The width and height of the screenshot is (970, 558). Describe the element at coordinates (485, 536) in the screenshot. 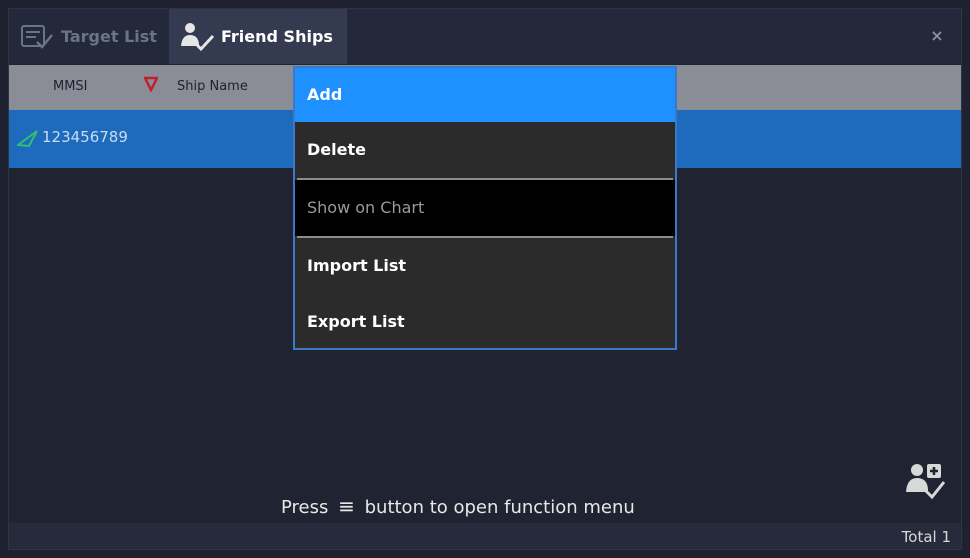

I see `status-bar: Total 1` at that location.